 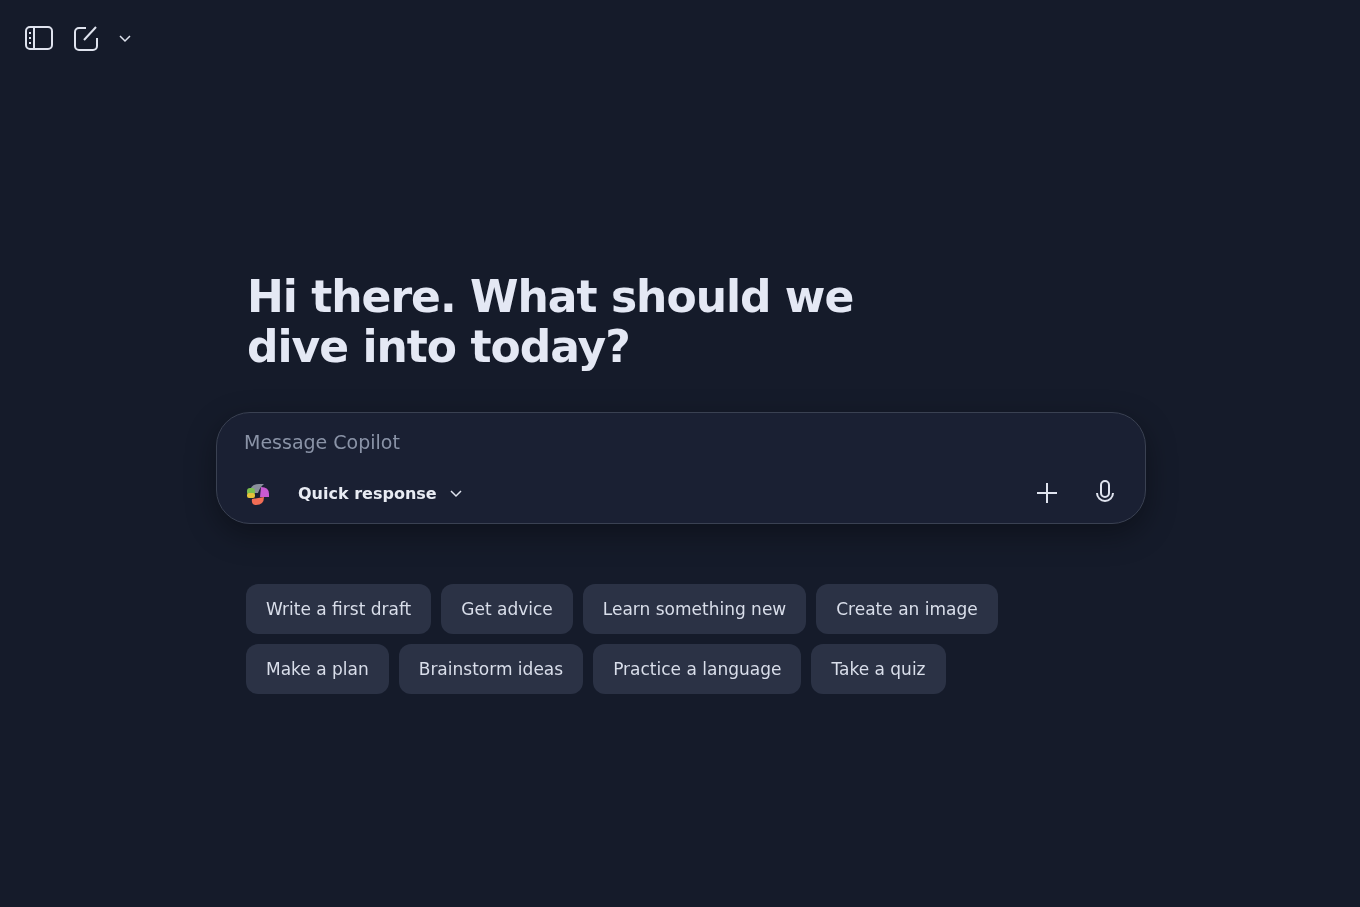 What do you see at coordinates (907, 609) in the screenshot?
I see `suggestion-chip: Create an image` at bounding box center [907, 609].